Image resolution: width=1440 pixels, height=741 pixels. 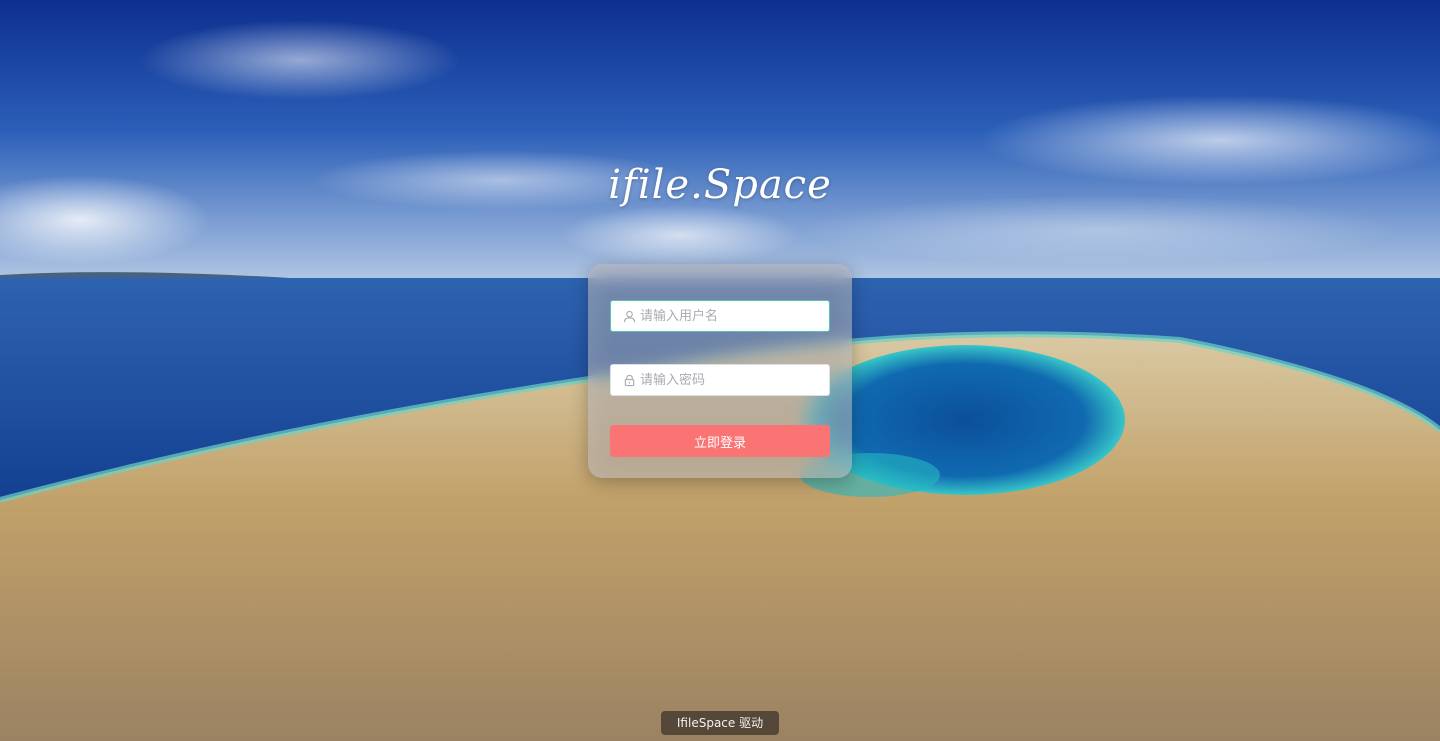 I want to click on login-card: 立即登录, so click(x=720, y=371).